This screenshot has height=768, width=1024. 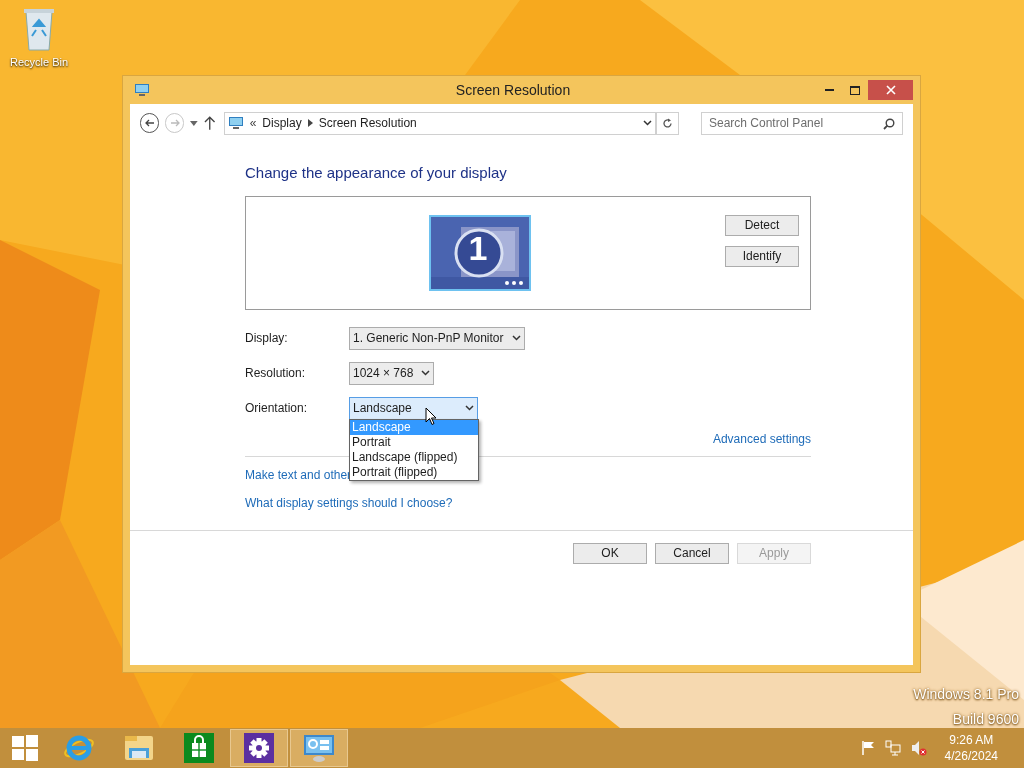 I want to click on panel-action-button: Identify, so click(x=762, y=256).